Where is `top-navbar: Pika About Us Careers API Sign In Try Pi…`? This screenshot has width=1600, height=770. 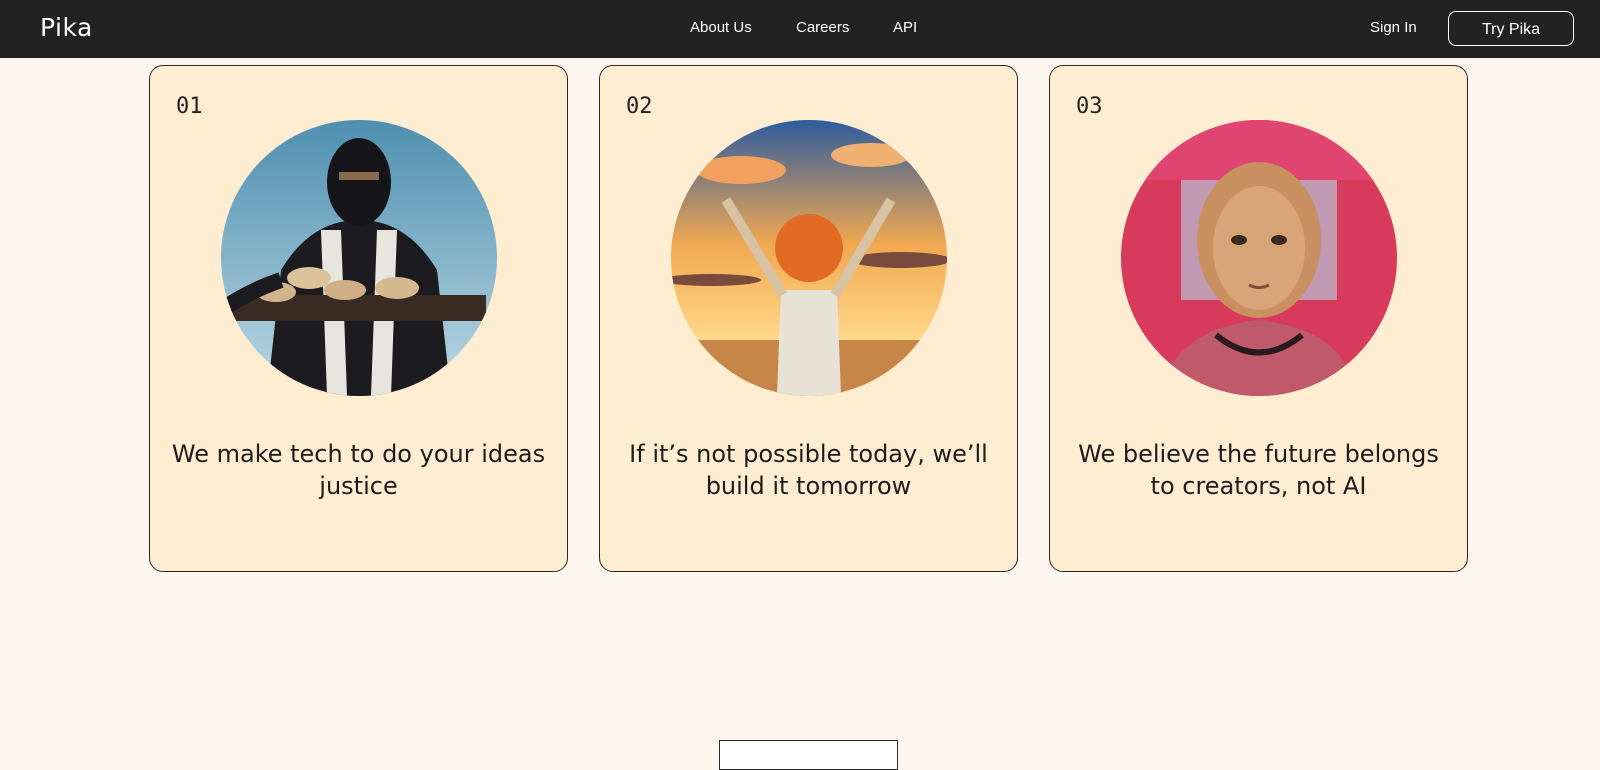 top-navbar: Pika About Us Careers API Sign In Try Pi… is located at coordinates (800, 29).